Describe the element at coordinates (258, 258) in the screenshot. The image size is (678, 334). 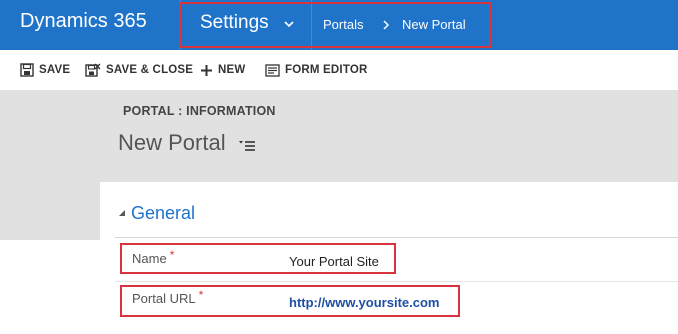
I see `highlight-box-name` at that location.